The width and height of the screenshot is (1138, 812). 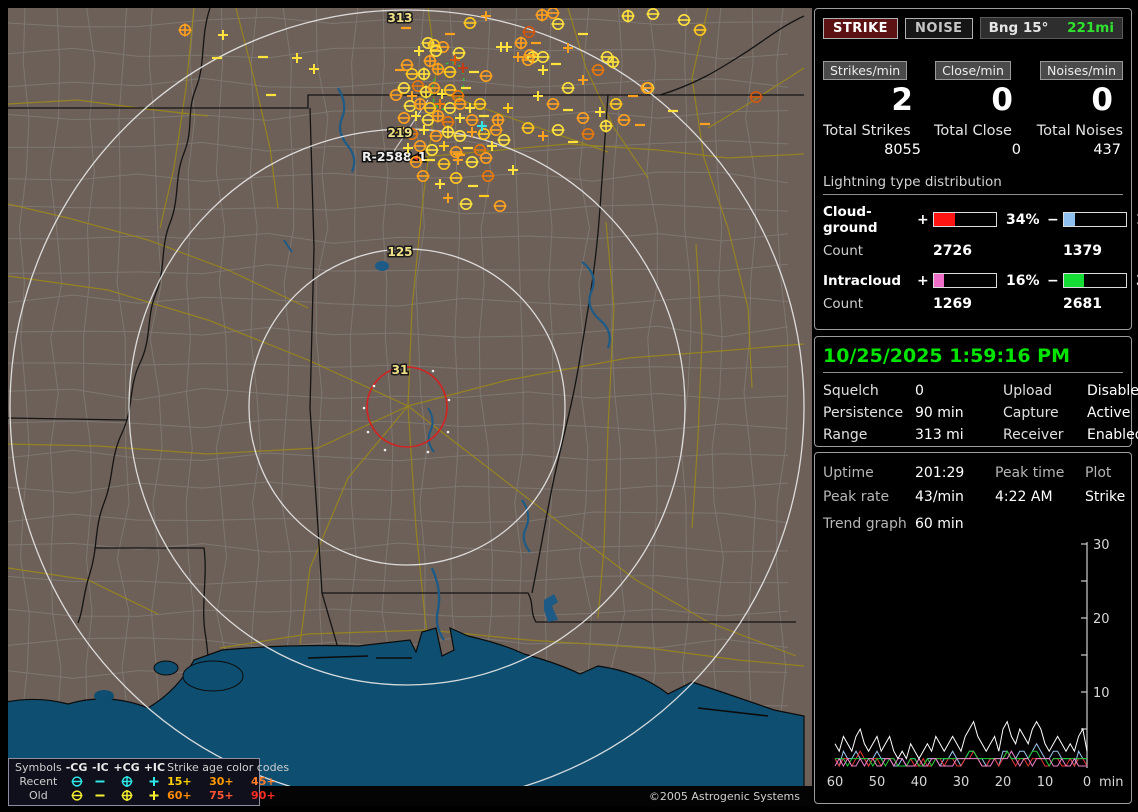 I want to click on trend-graph-label: Trend graph, so click(x=865, y=524).